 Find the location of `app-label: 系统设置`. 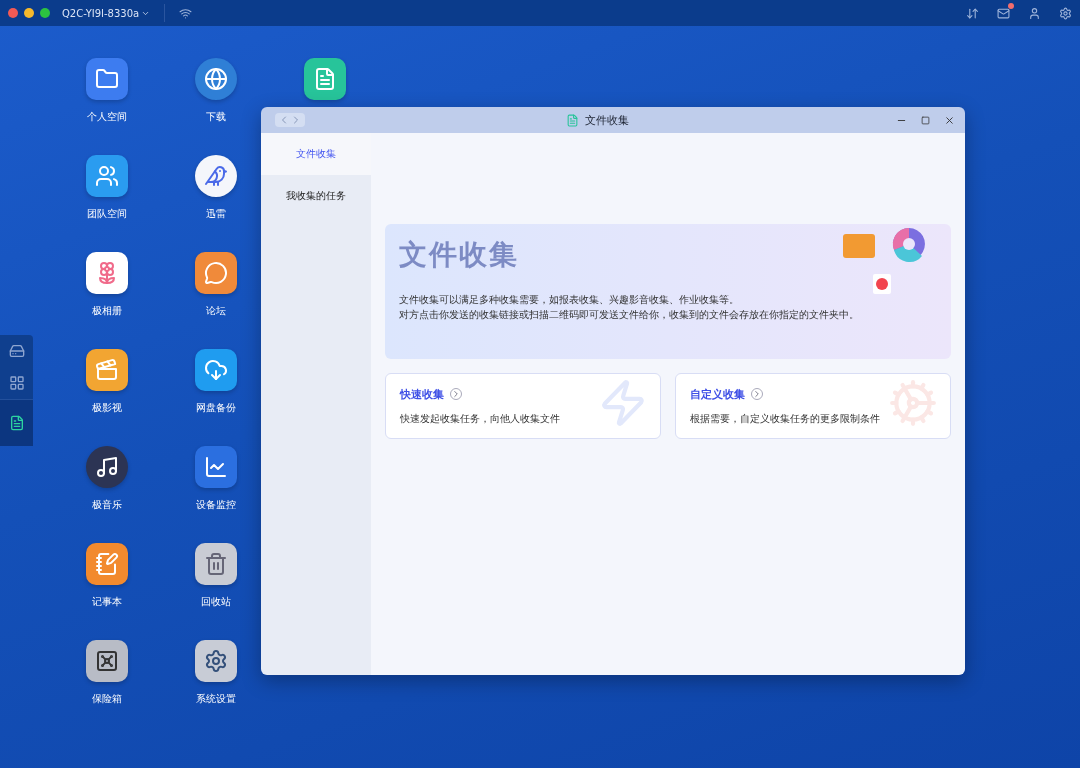

app-label: 系统设置 is located at coordinates (215, 699).